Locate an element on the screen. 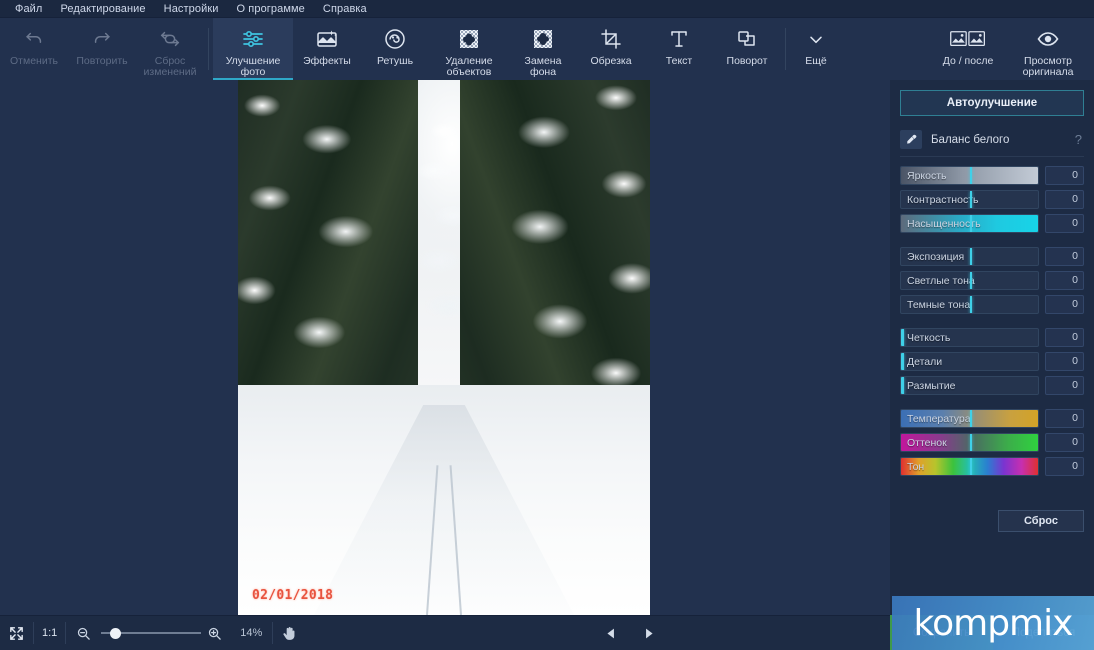 Image resolution: width=1094 pixels, height=650 pixels. zoom-in-button is located at coordinates (218, 633).